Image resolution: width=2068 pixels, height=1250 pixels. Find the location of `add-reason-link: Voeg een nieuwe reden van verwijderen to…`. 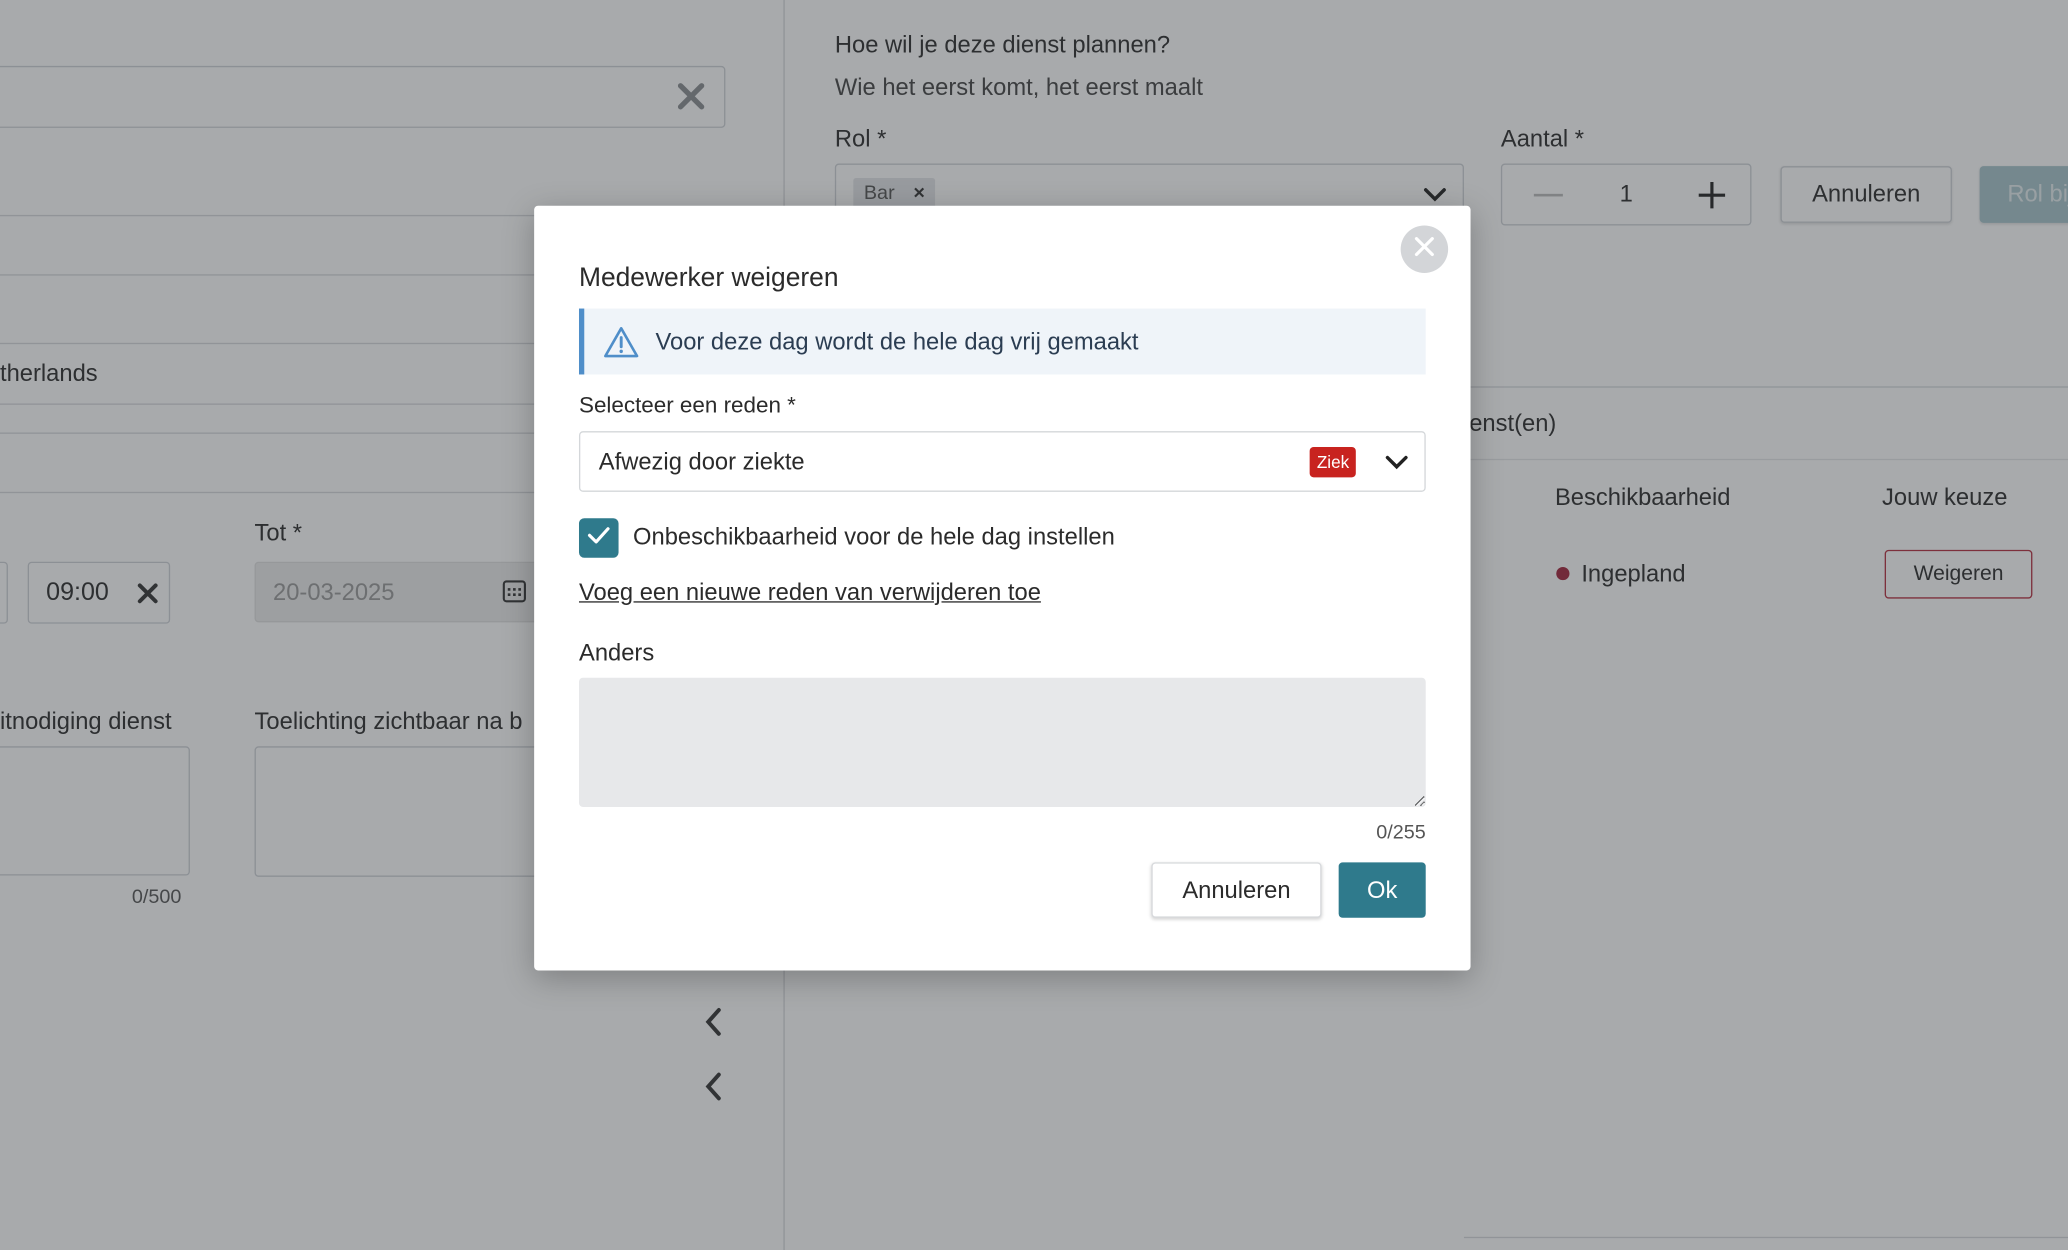

add-reason-link: Voeg een nieuwe reden van verwijderen to… is located at coordinates (810, 593).